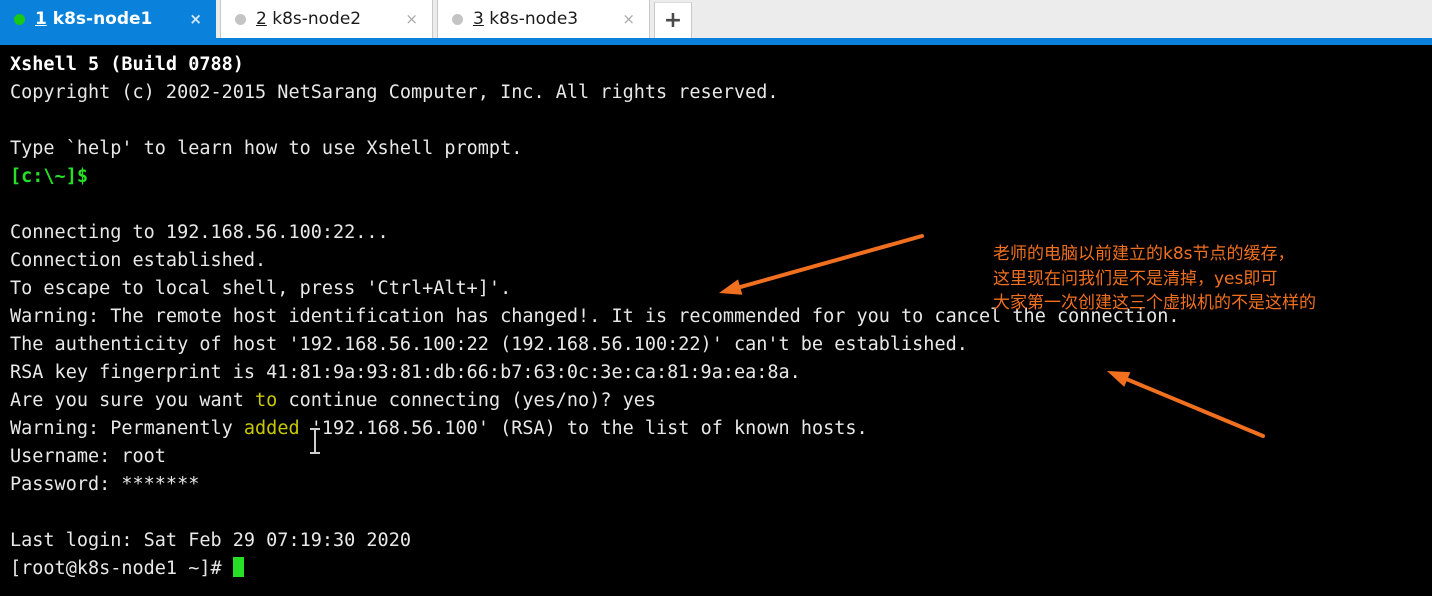 The width and height of the screenshot is (1432, 596). What do you see at coordinates (133, 400) in the screenshot?
I see `terminal-text: Are you sure you want` at bounding box center [133, 400].